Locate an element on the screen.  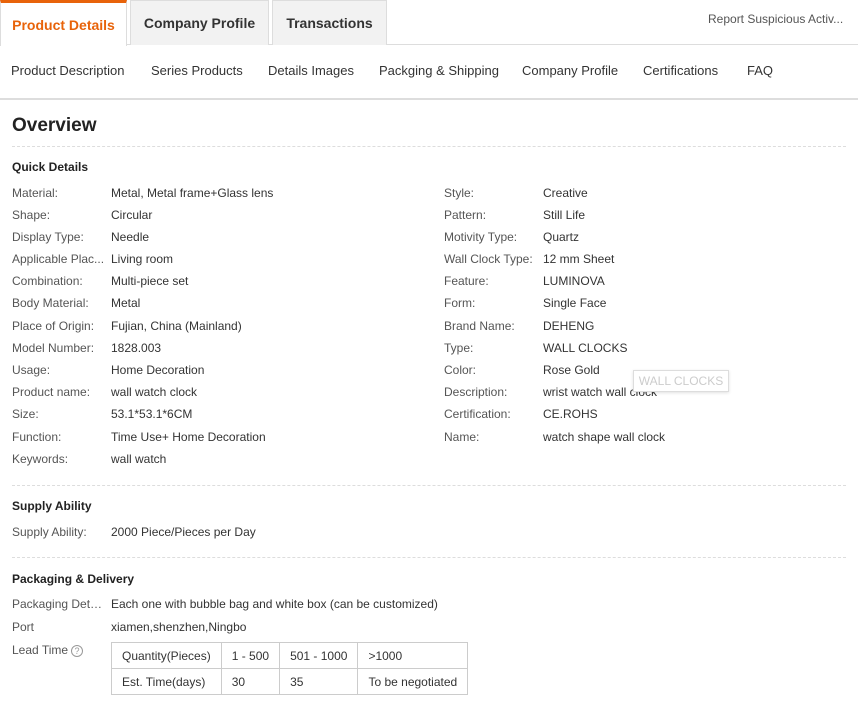
table-cell: Quantity(Pieces) is located at coordinates (166, 655).